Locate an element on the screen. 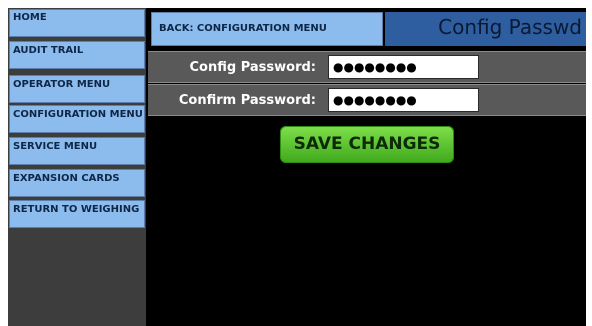 The image size is (592, 326). sidebar-item-return-to-weighing: RETURN TO WEIGHING is located at coordinates (77, 214).